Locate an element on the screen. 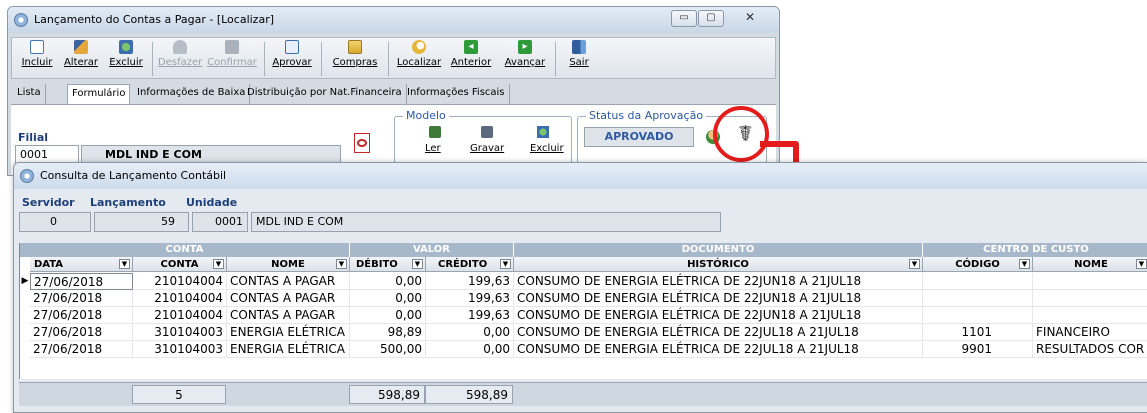 This screenshot has width=1147, height=413. tab-lista: Lista is located at coordinates (29, 94).